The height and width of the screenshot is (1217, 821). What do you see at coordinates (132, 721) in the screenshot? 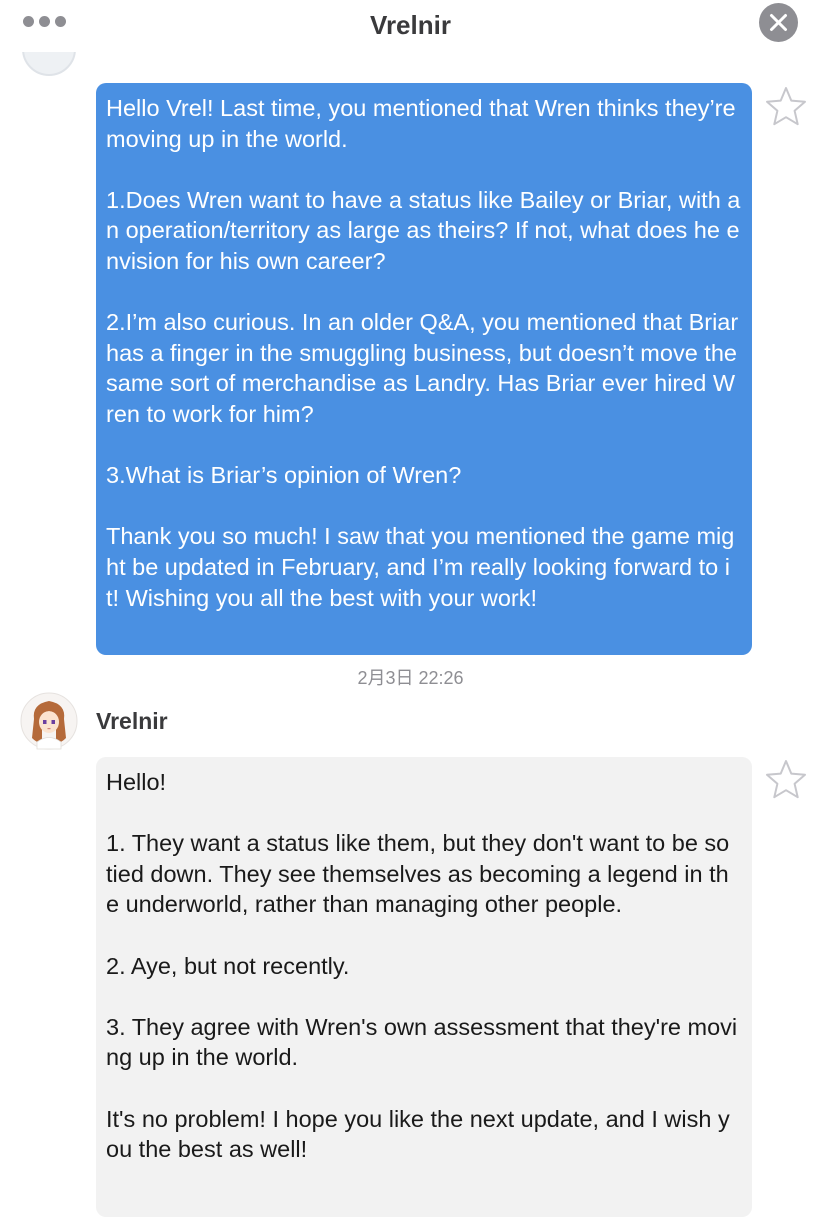
I see `sender-name: Vrelnir` at bounding box center [132, 721].